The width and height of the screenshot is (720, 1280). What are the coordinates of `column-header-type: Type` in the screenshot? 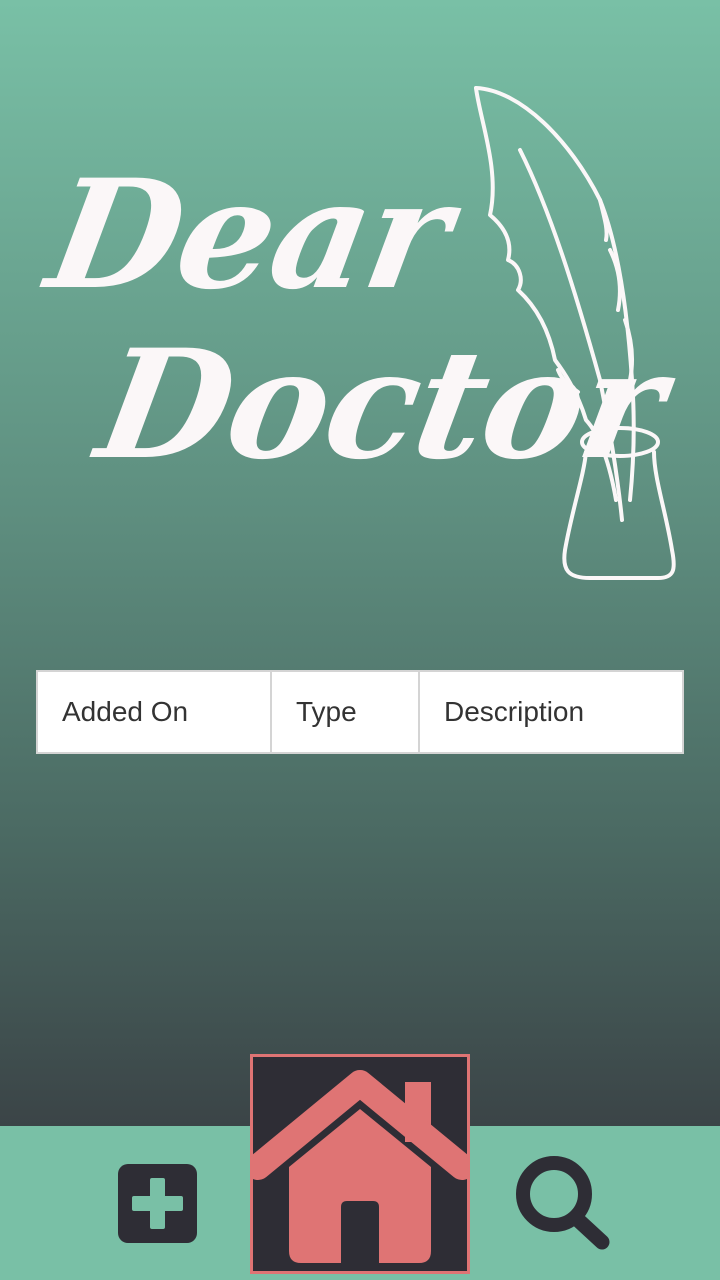 It's located at (346, 712).